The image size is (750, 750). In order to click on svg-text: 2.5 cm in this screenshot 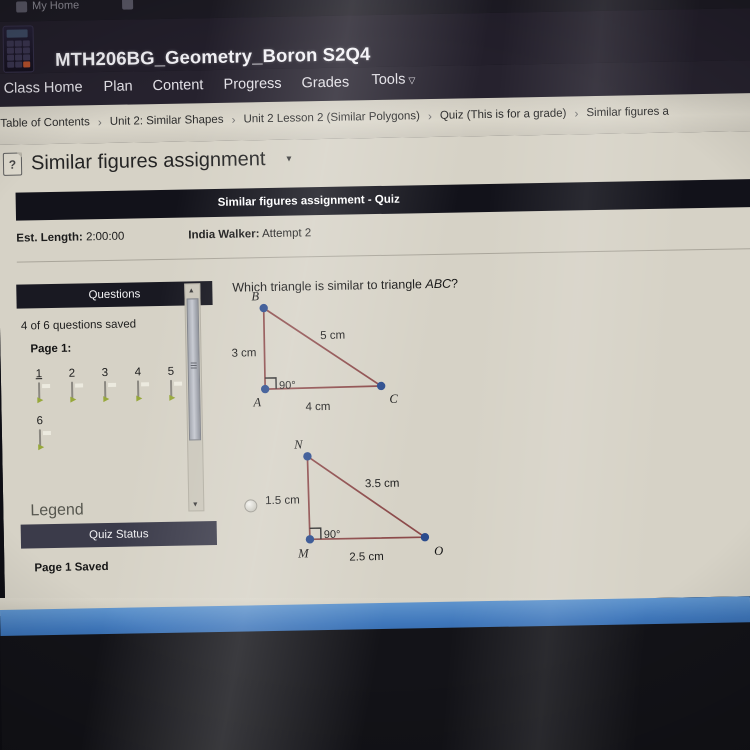, I will do `click(366, 557)`.